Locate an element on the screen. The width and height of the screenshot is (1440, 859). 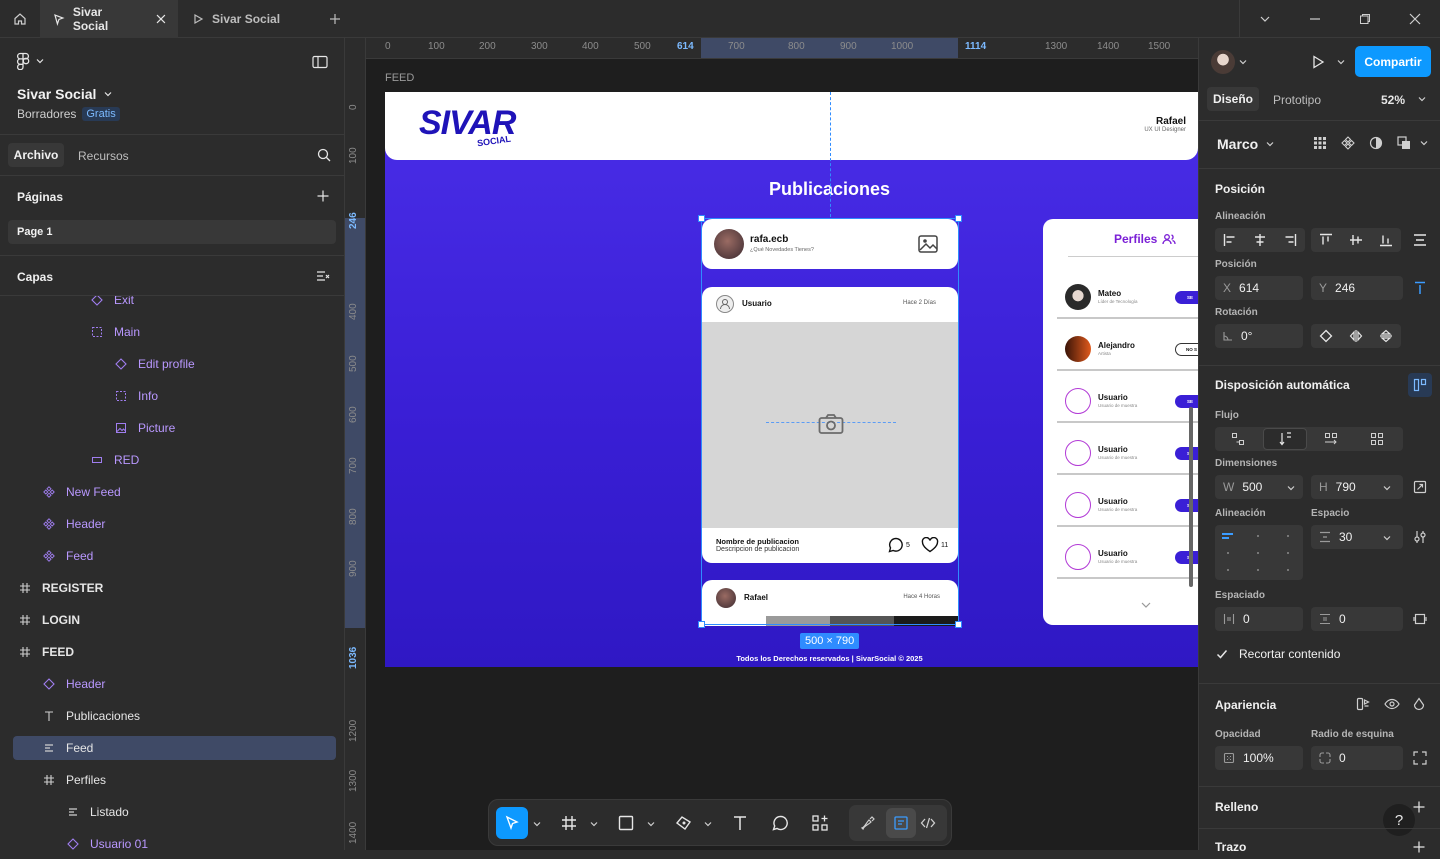
layer-item: REGISTER is located at coordinates (60, 588).